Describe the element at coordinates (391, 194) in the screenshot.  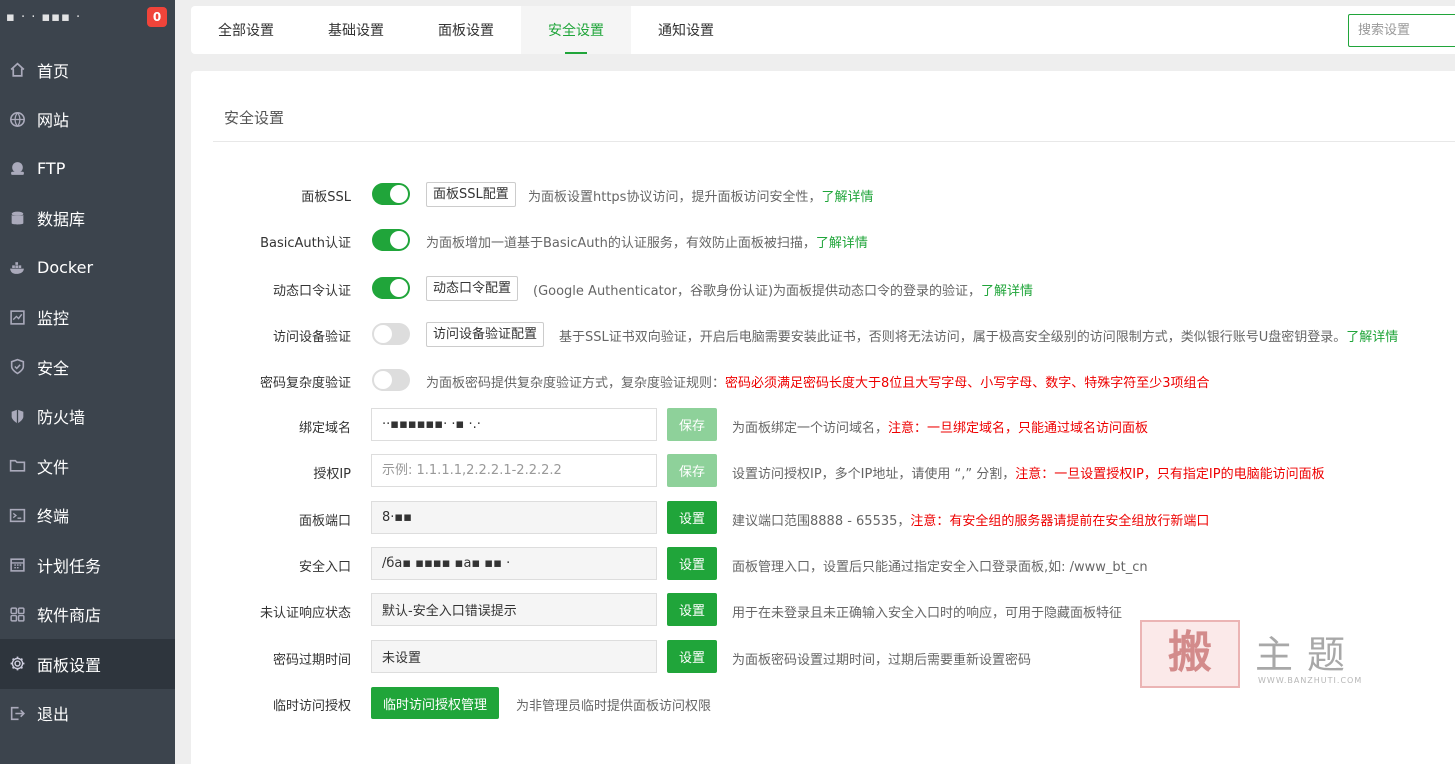
I see `ssl-toggle` at that location.